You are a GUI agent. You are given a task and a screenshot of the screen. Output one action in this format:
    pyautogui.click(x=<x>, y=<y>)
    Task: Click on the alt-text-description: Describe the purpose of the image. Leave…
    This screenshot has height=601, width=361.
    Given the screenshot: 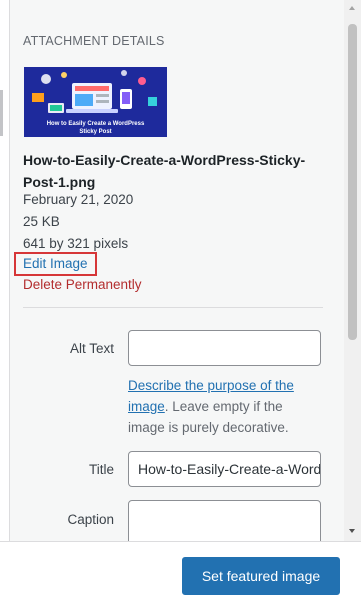 What is the action you would take?
    pyautogui.click(x=223, y=406)
    